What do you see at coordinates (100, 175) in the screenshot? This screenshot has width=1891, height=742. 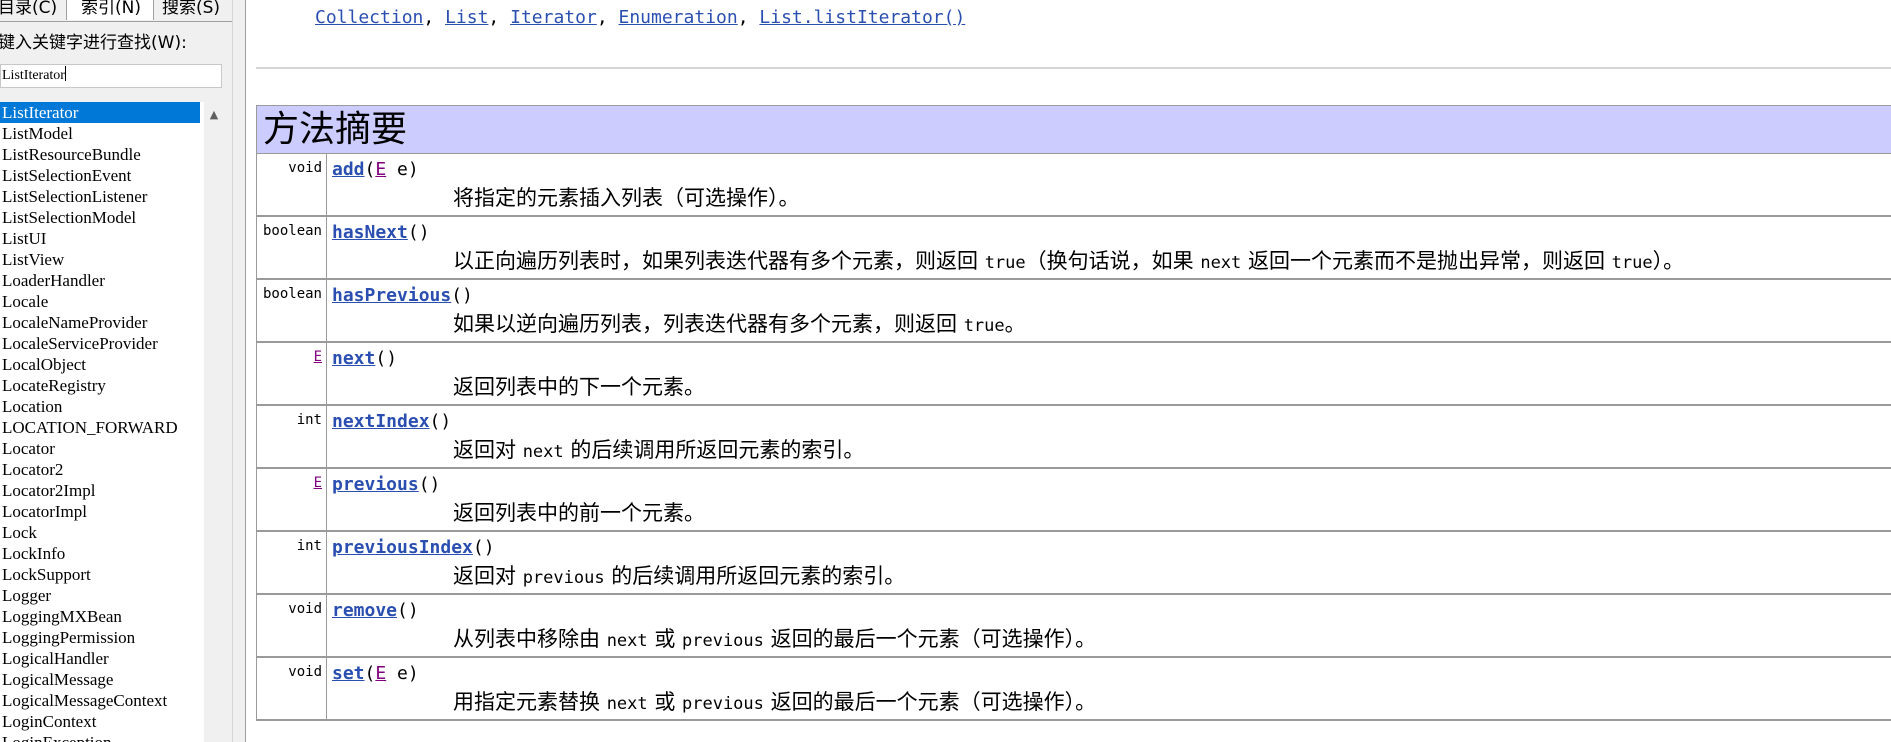 I see `list-item: ListSelectionEvent` at bounding box center [100, 175].